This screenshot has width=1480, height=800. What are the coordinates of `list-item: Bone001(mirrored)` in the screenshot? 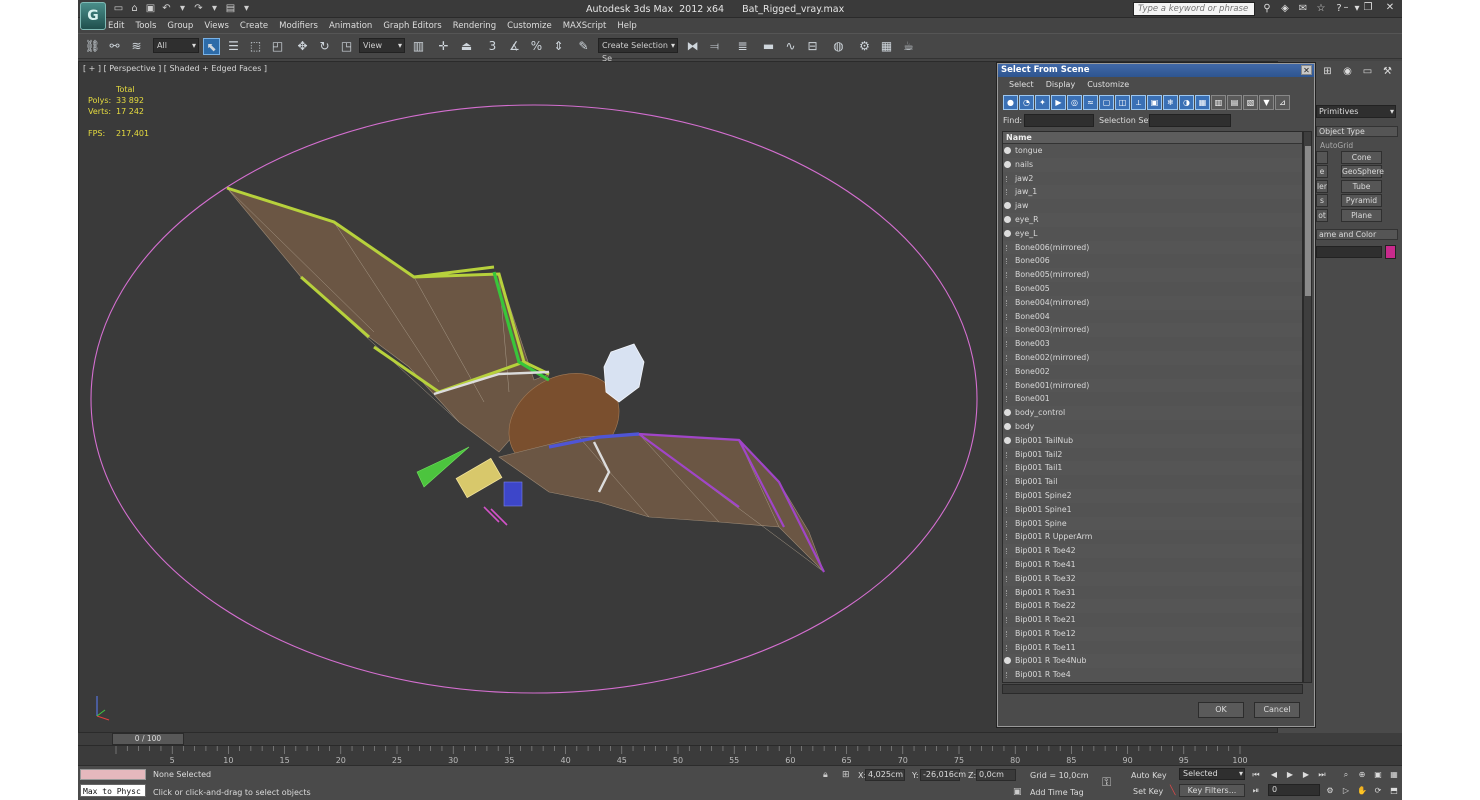 It's located at (1152, 386).